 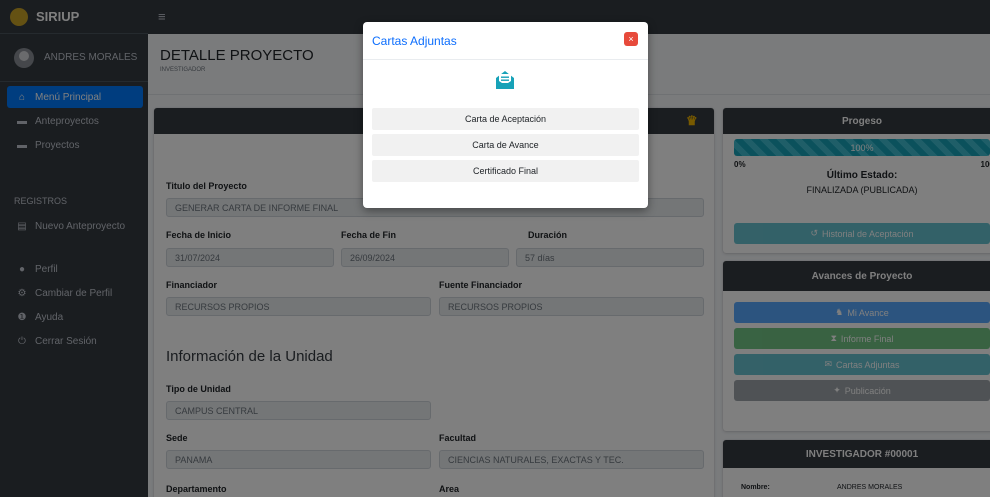 What do you see at coordinates (414, 40) in the screenshot?
I see `modal-title: Cartas Adjuntas` at bounding box center [414, 40].